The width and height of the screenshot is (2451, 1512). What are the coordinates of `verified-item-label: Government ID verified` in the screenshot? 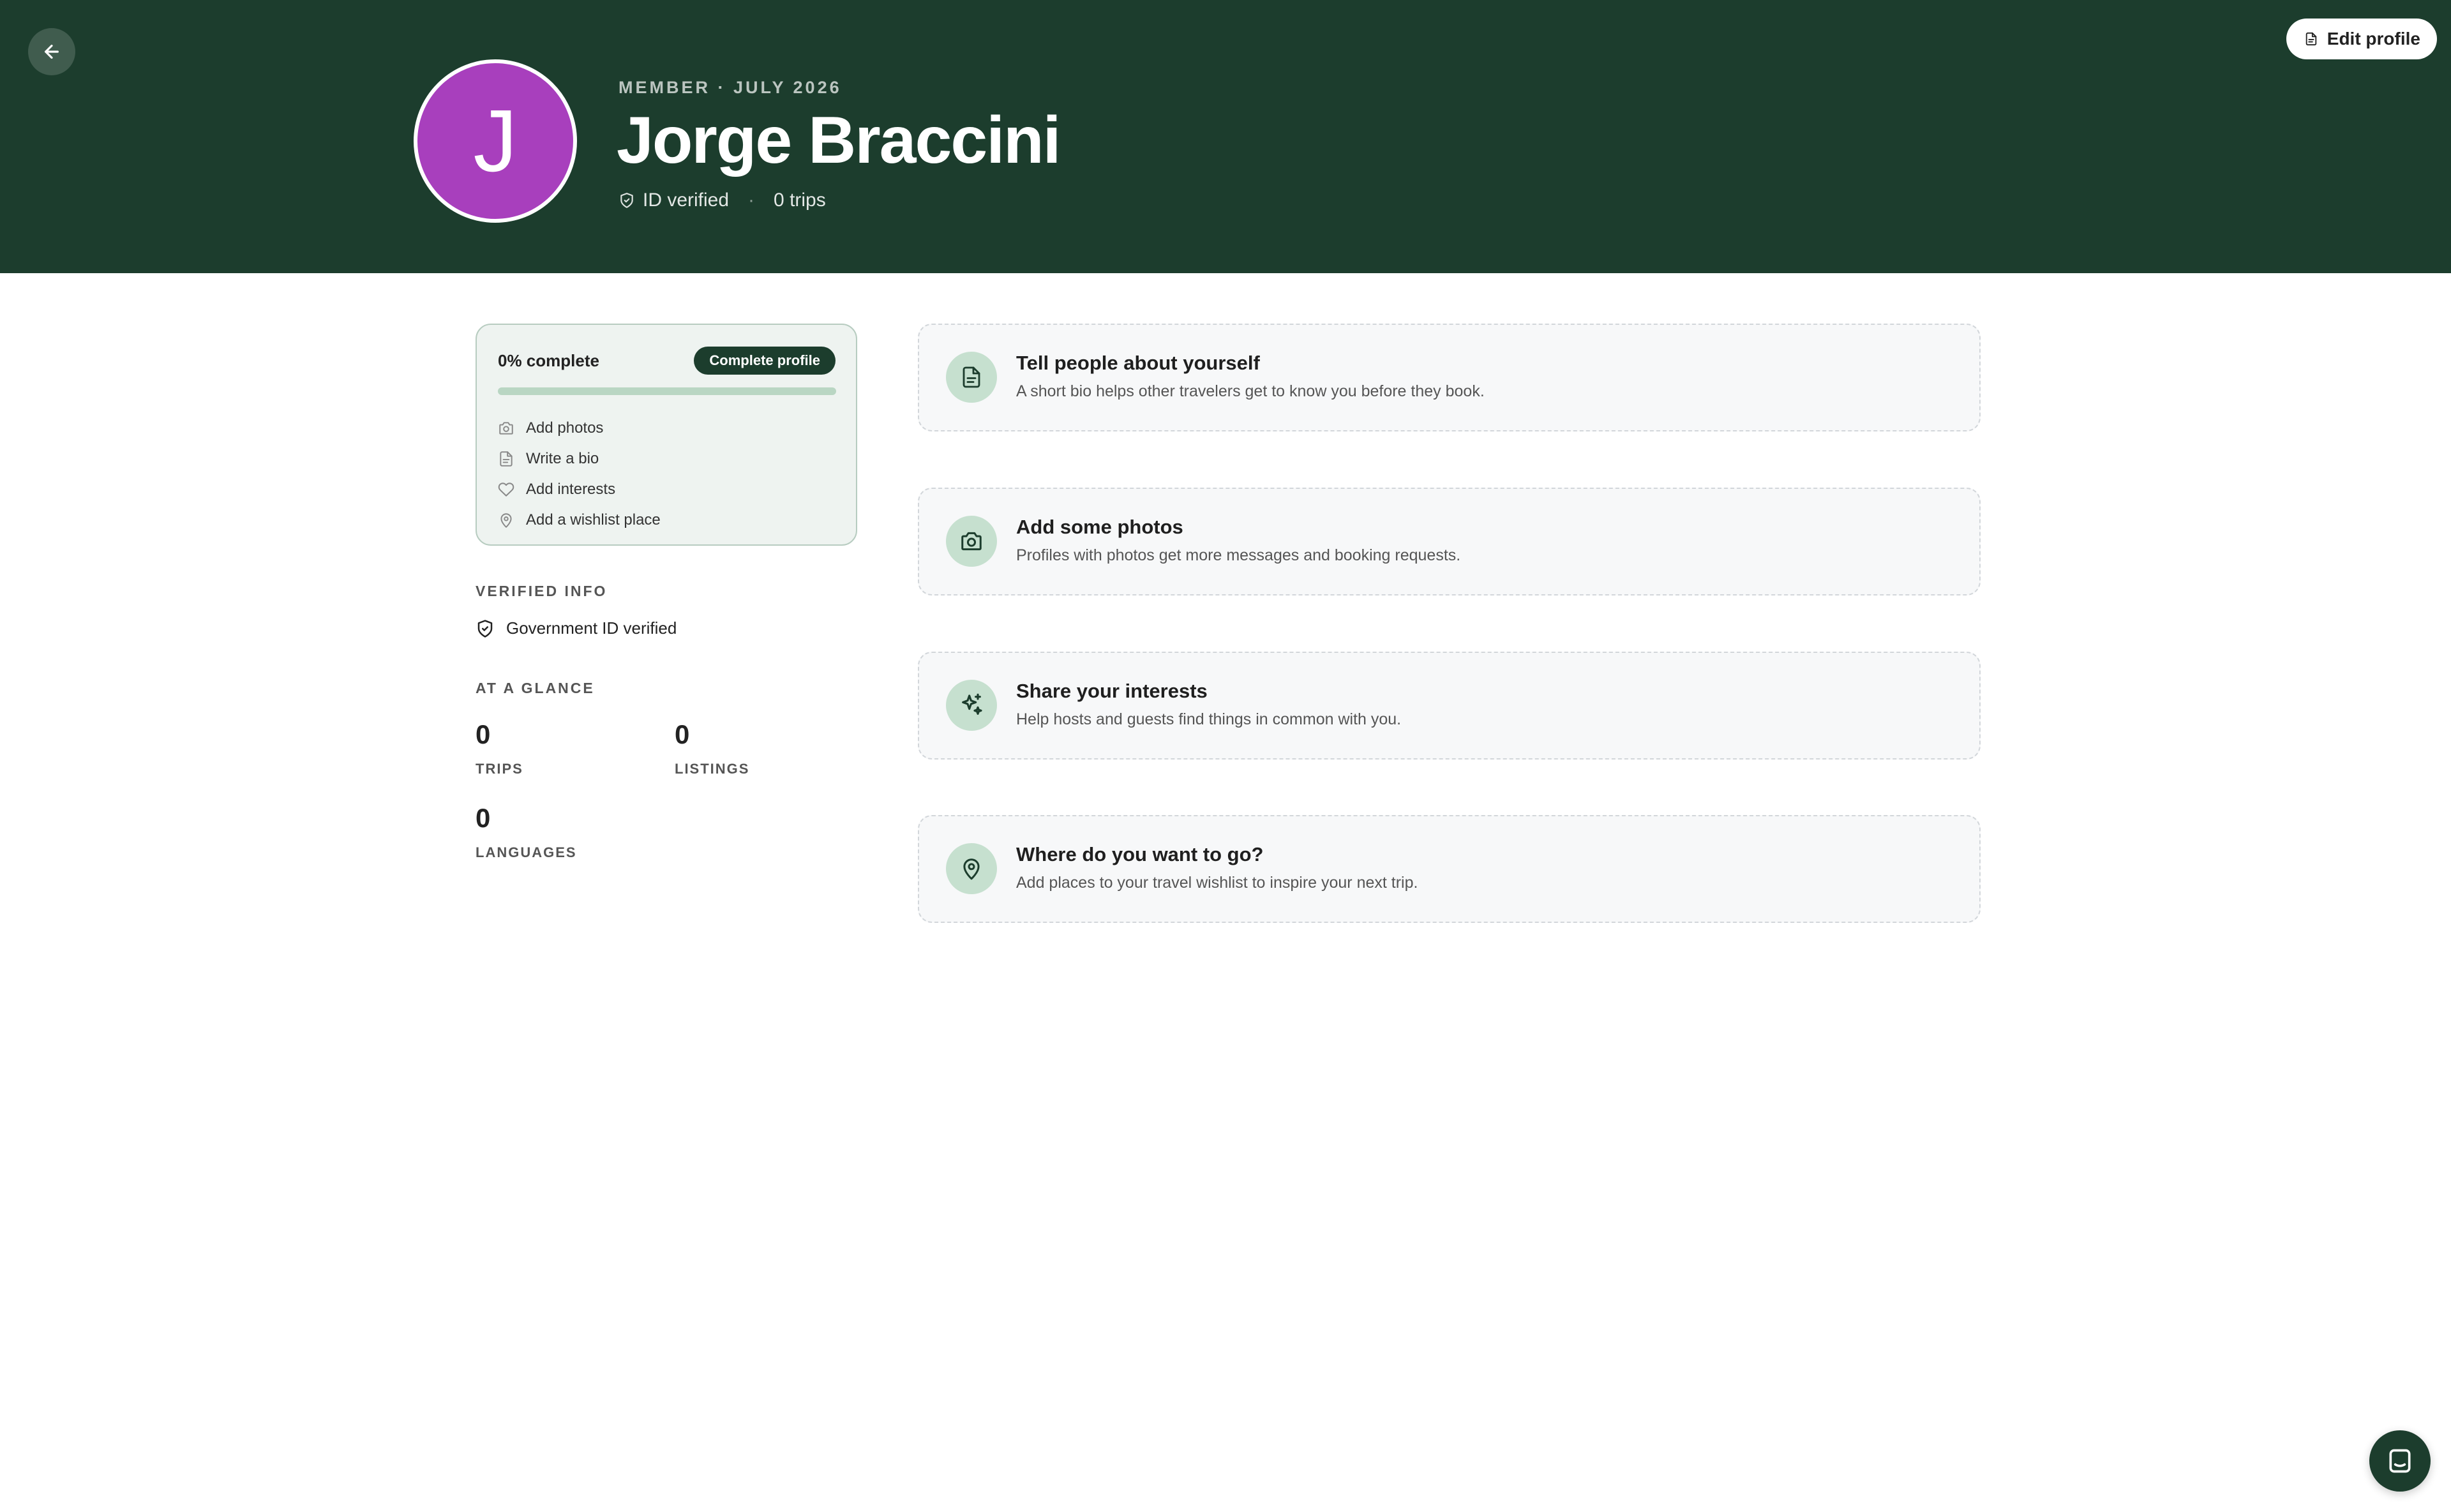 It's located at (591, 628).